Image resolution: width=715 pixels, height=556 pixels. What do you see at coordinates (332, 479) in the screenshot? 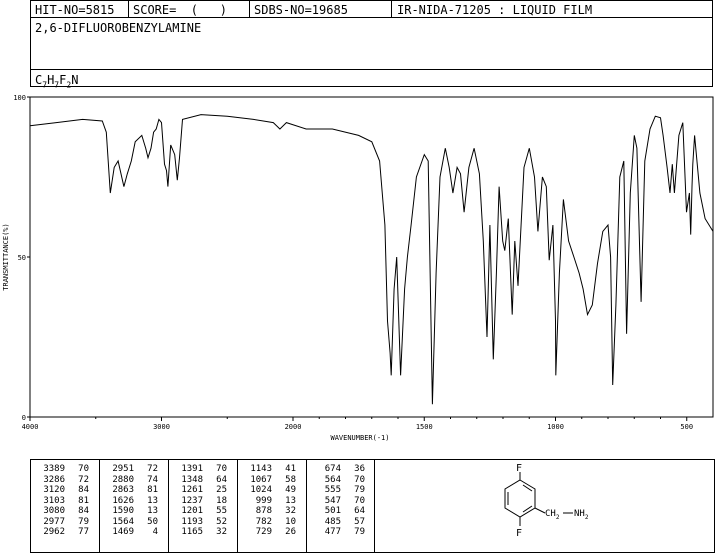
I see `peak-wavenumber: 564` at bounding box center [332, 479].